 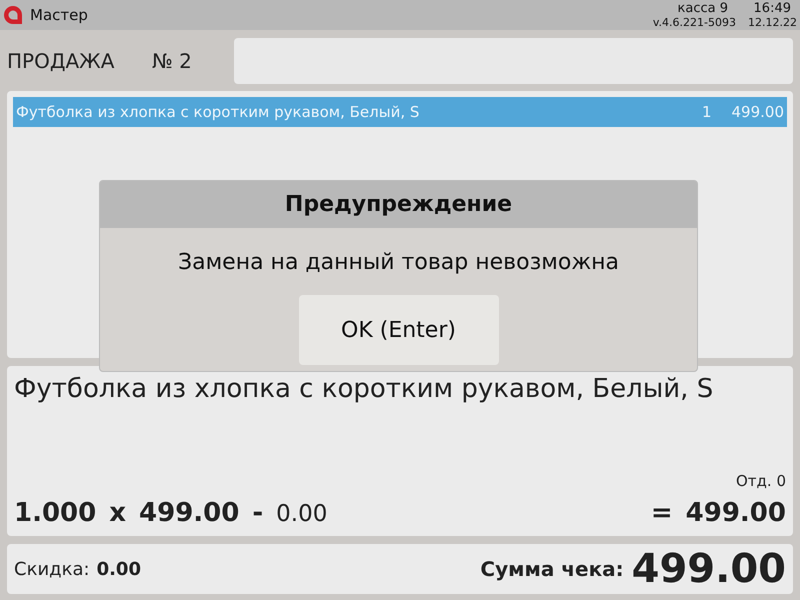 I want to click on current-item-name: Футболка из хлопка с коротким рукавом, Белый, S, so click(x=363, y=389).